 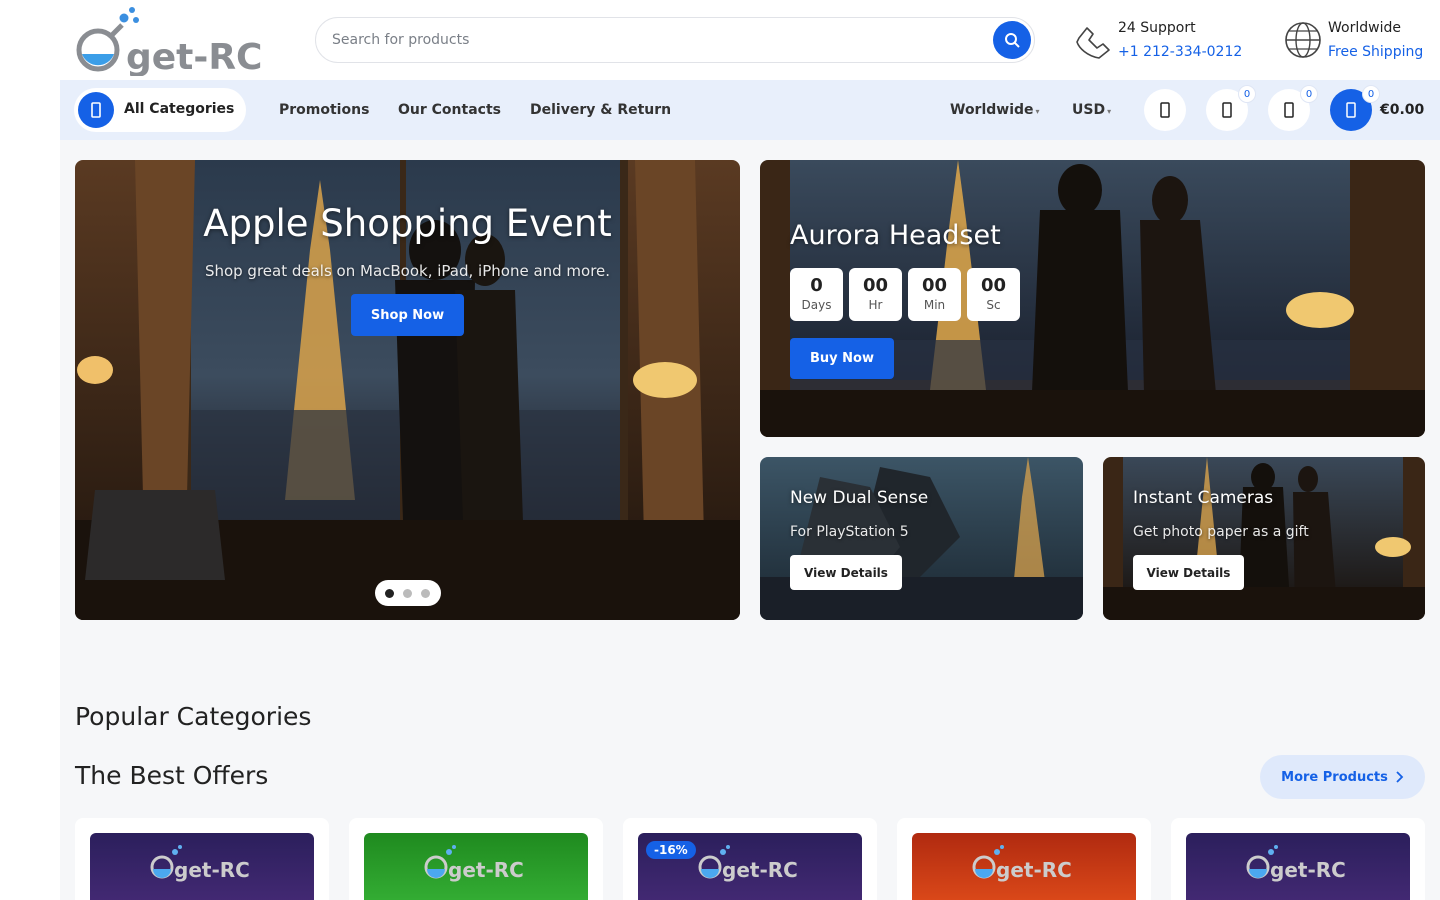 I want to click on all-categories-button: All Categories, so click(x=160, y=110).